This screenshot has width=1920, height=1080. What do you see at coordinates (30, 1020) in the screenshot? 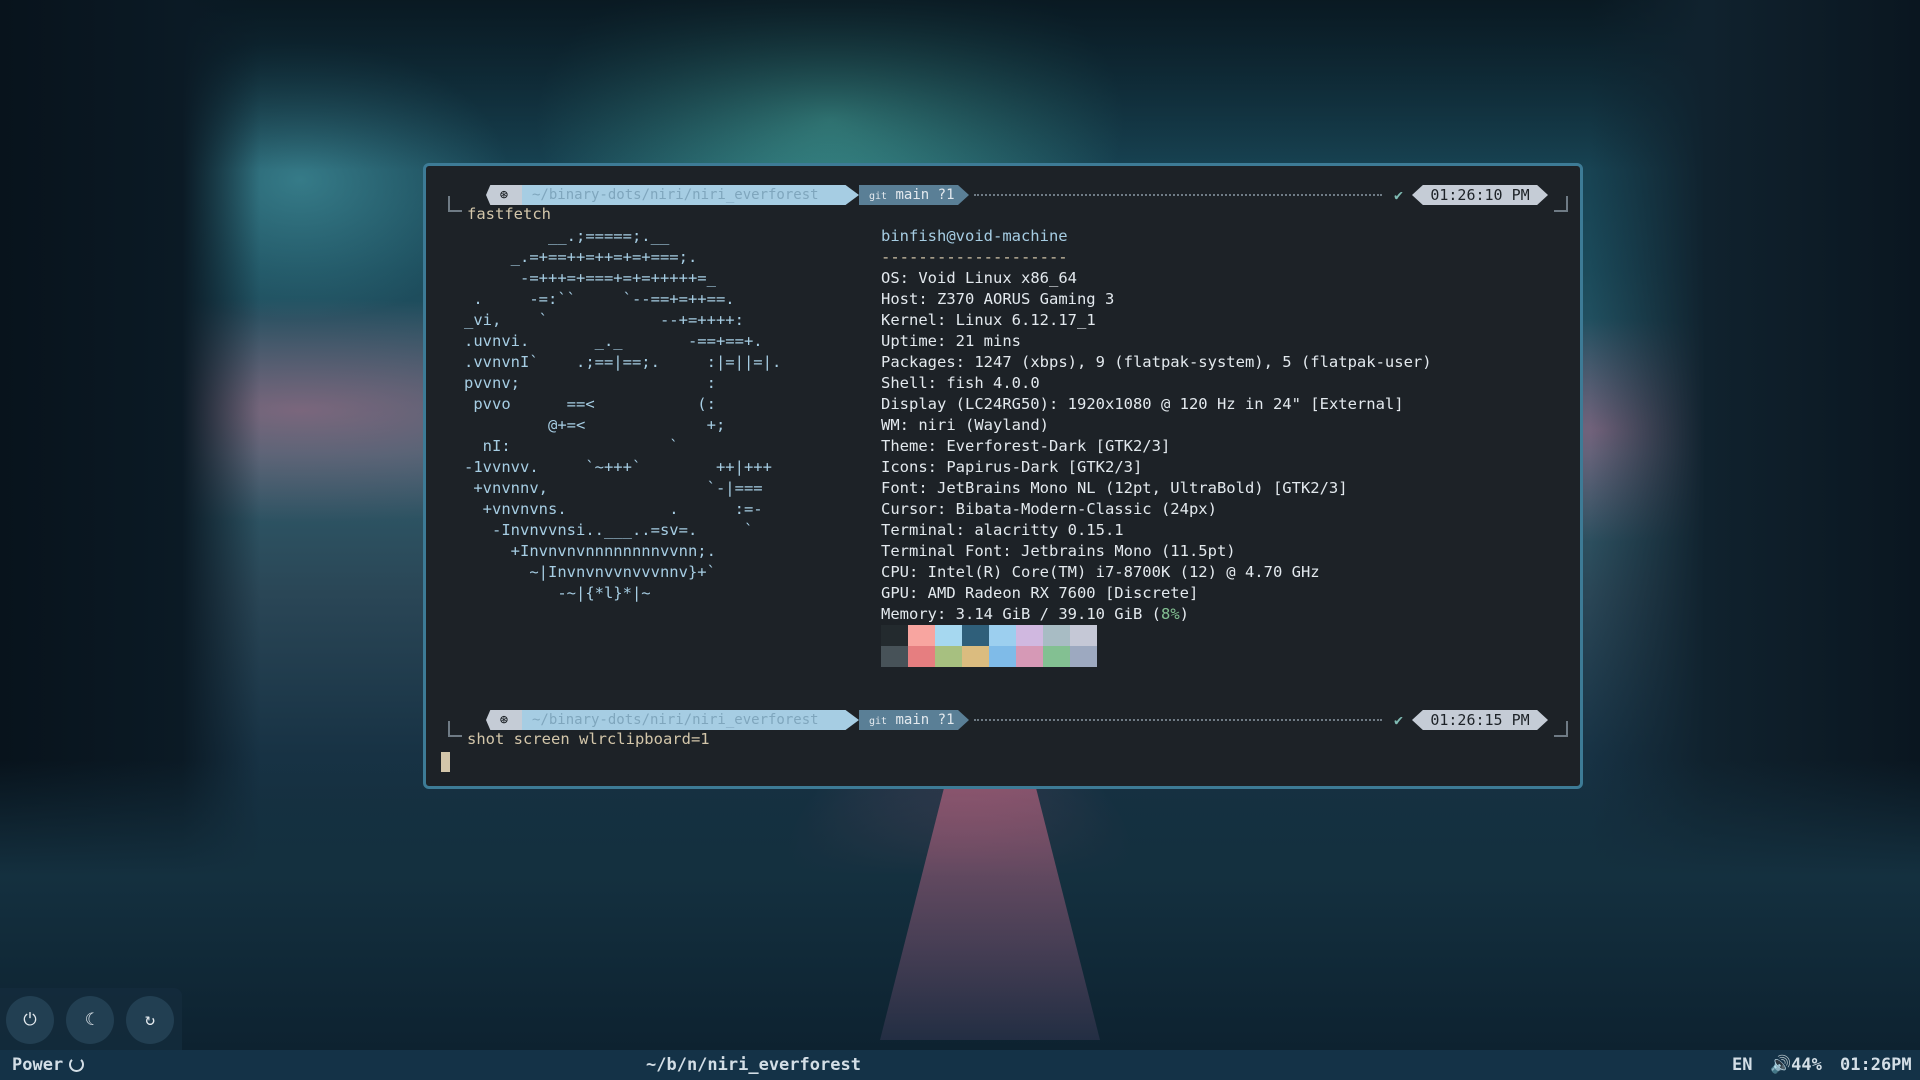
I see `power-off-icon: ⏻` at bounding box center [30, 1020].